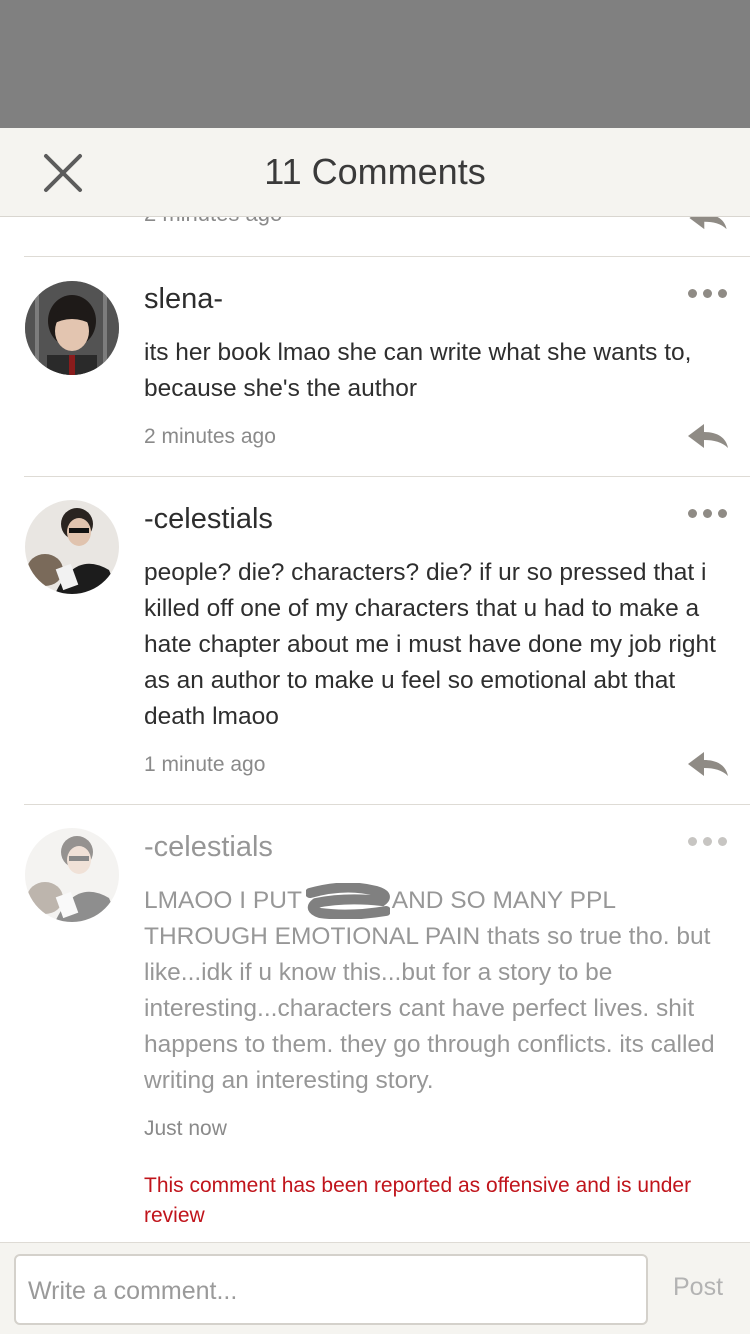 Image resolution: width=750 pixels, height=1334 pixels. What do you see at coordinates (375, 171) in the screenshot?
I see `page-title: 11 Comments` at bounding box center [375, 171].